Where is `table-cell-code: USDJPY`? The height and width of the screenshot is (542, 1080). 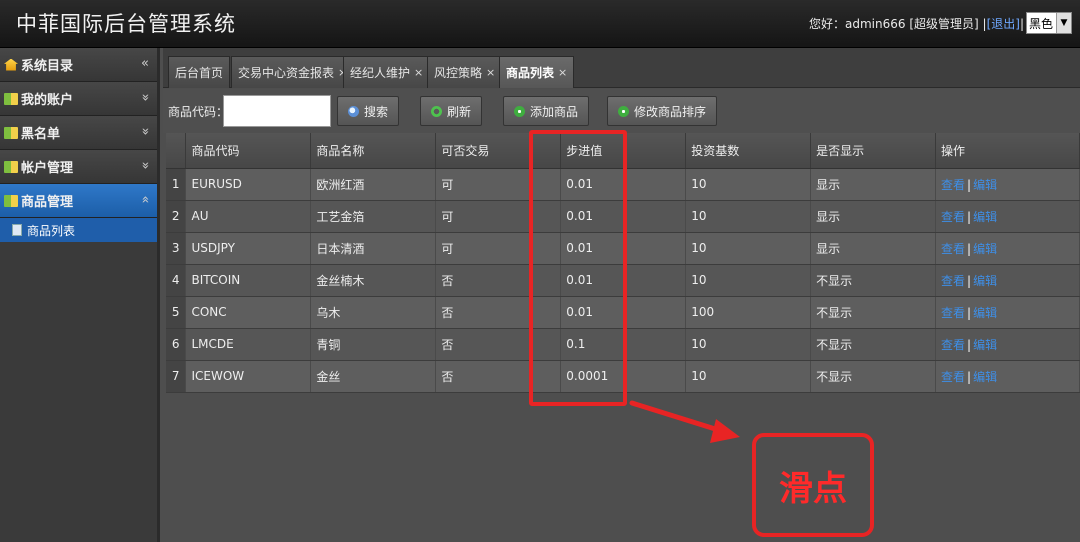 table-cell-code: USDJPY is located at coordinates (248, 248).